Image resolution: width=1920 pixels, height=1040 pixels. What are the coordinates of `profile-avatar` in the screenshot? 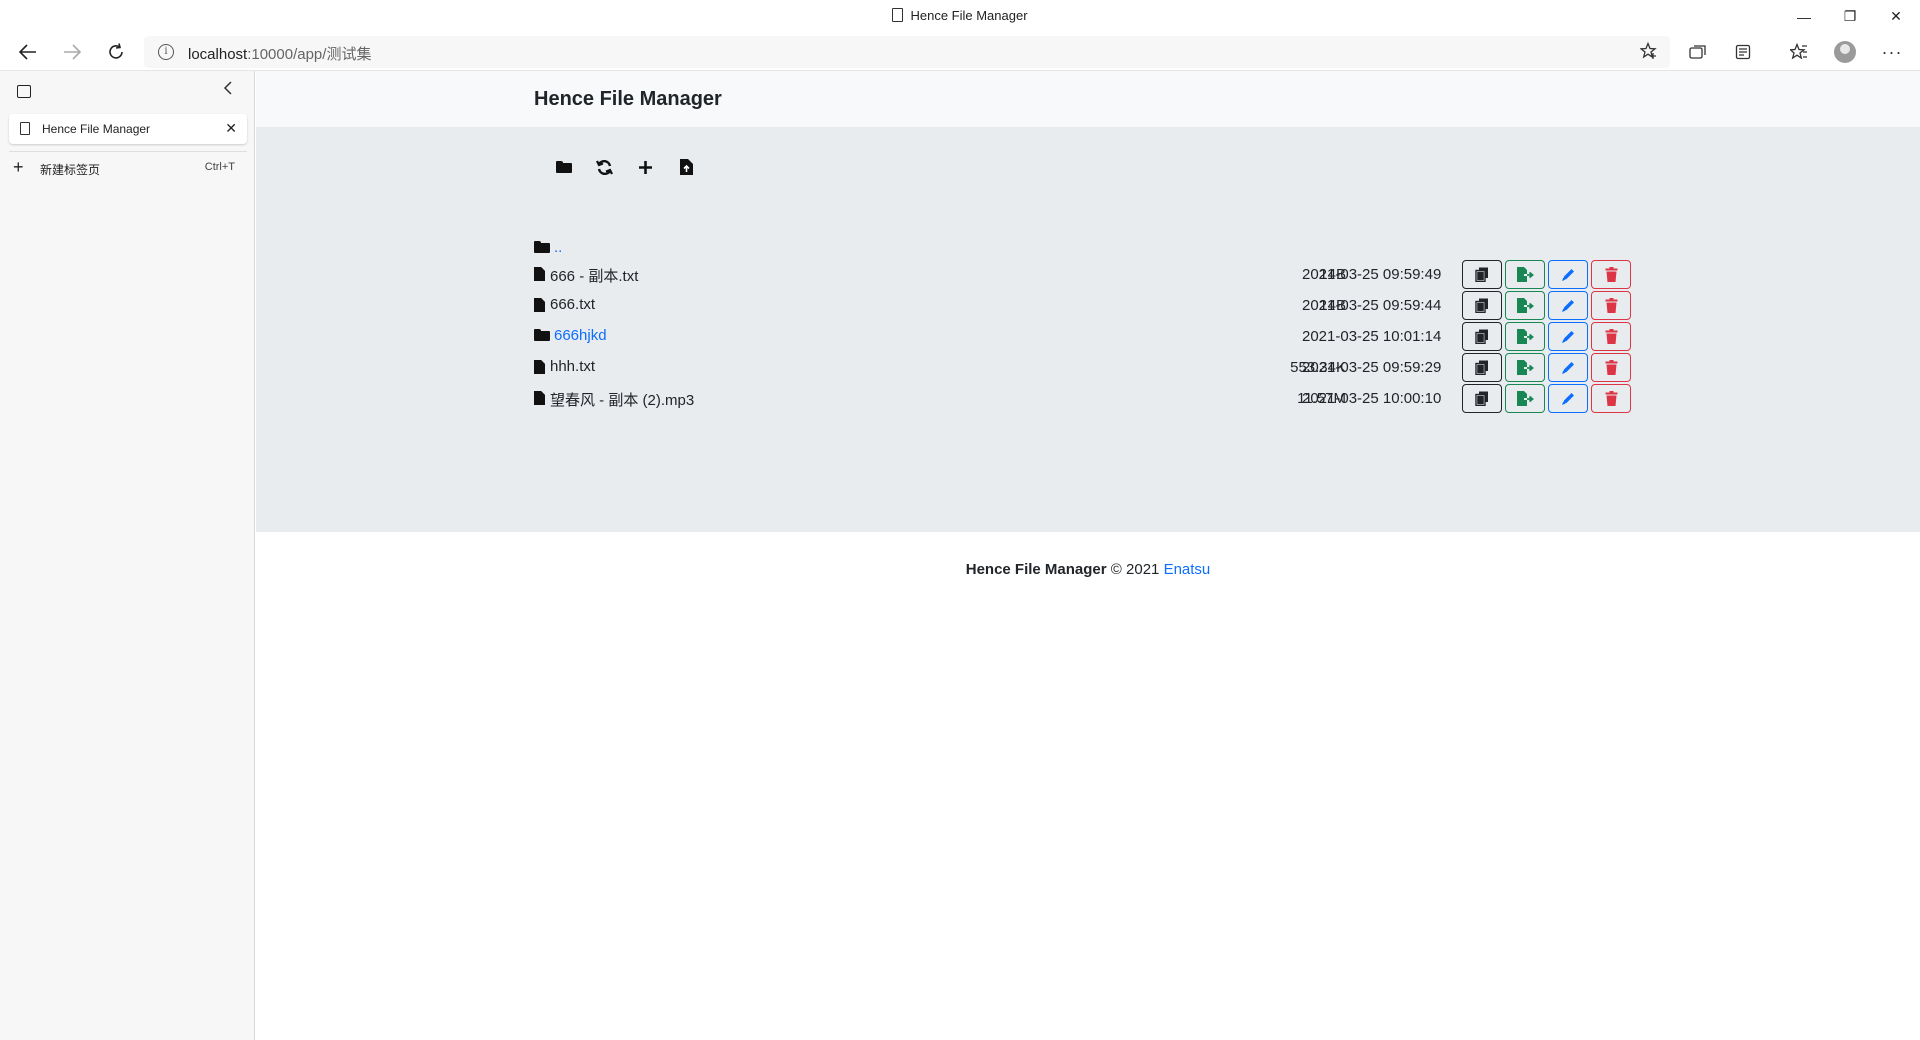 It's located at (1845, 52).